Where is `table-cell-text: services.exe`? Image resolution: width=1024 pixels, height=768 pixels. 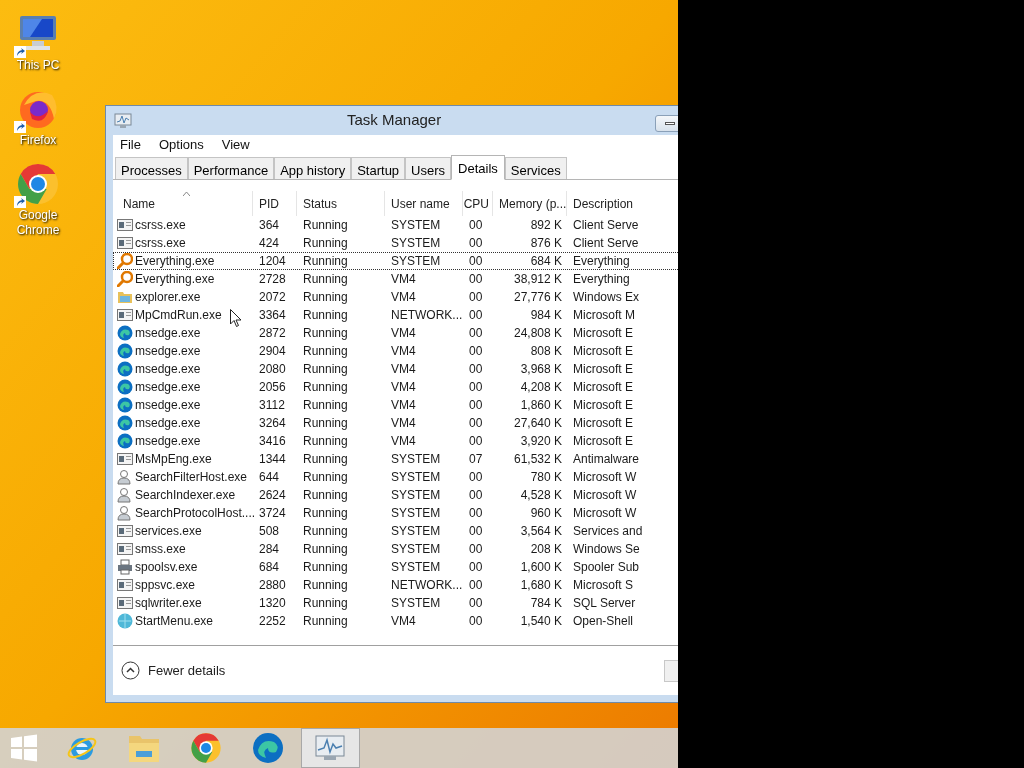
table-cell-text: services.exe is located at coordinates (168, 531).